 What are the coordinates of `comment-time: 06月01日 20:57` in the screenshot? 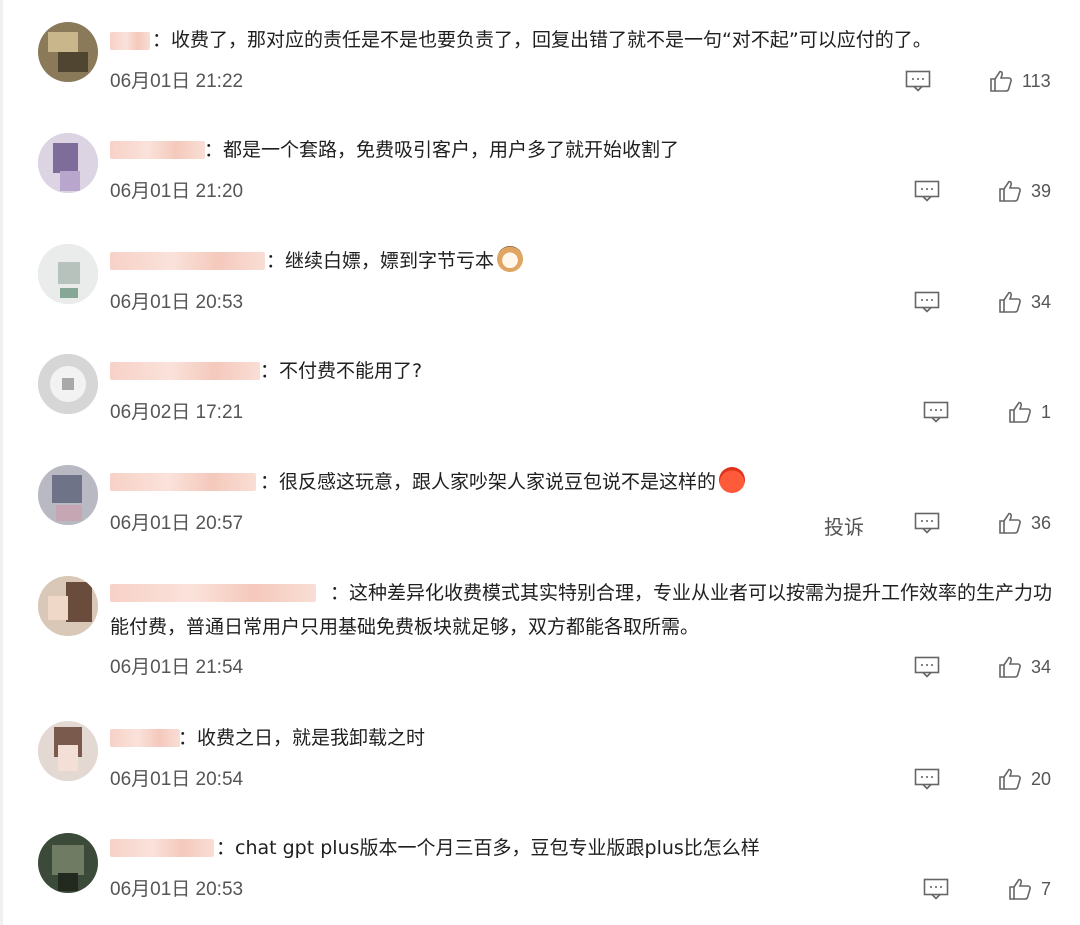 It's located at (177, 523).